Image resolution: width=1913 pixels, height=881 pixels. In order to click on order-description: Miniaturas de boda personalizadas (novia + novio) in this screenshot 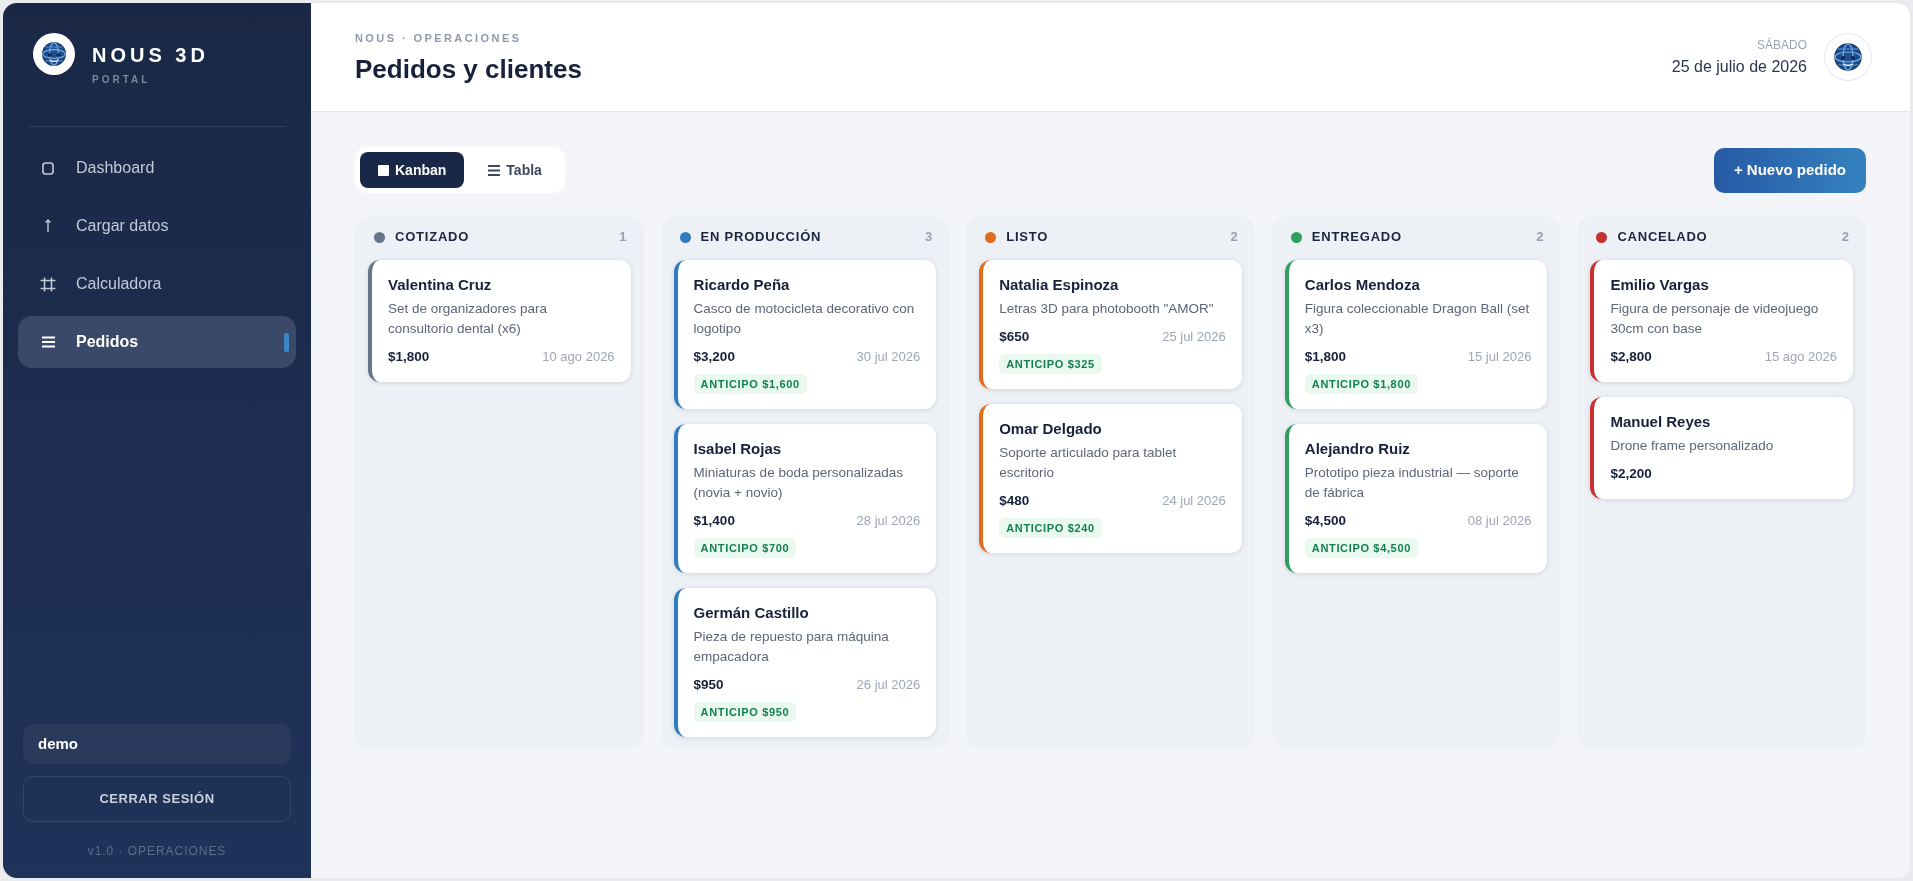, I will do `click(798, 483)`.